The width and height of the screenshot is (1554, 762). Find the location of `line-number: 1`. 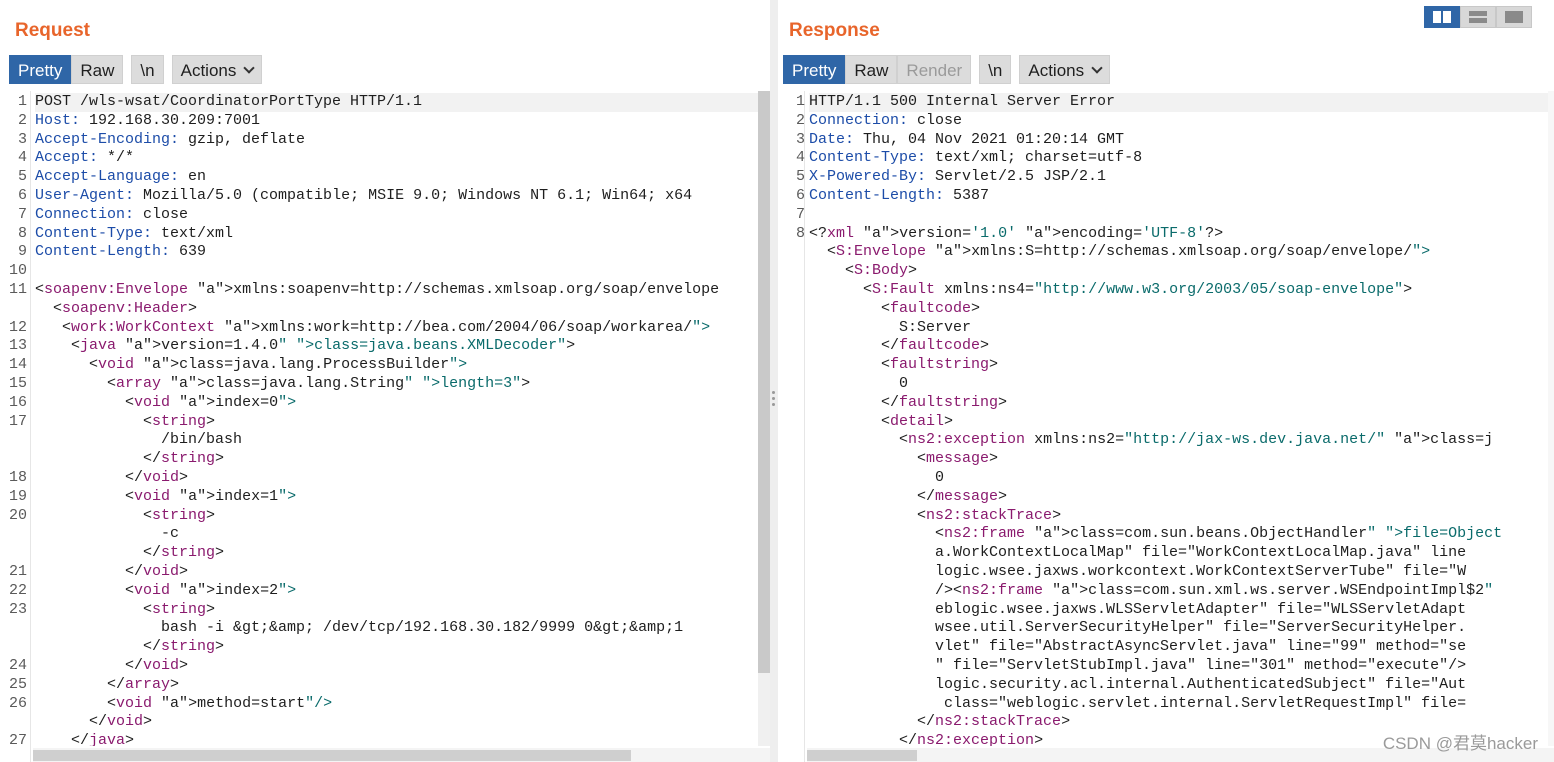

line-number: 1 is located at coordinates (800, 101).